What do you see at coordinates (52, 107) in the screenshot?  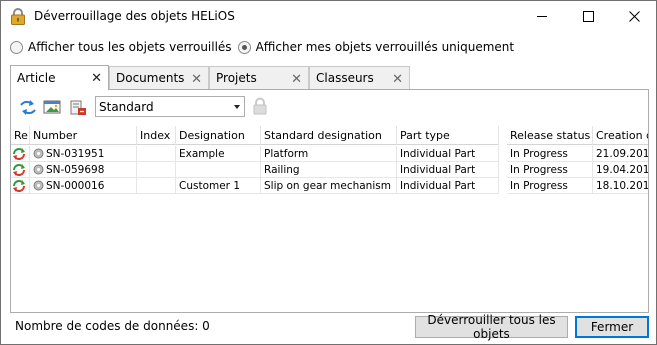 I see `image-window-icon` at bounding box center [52, 107].